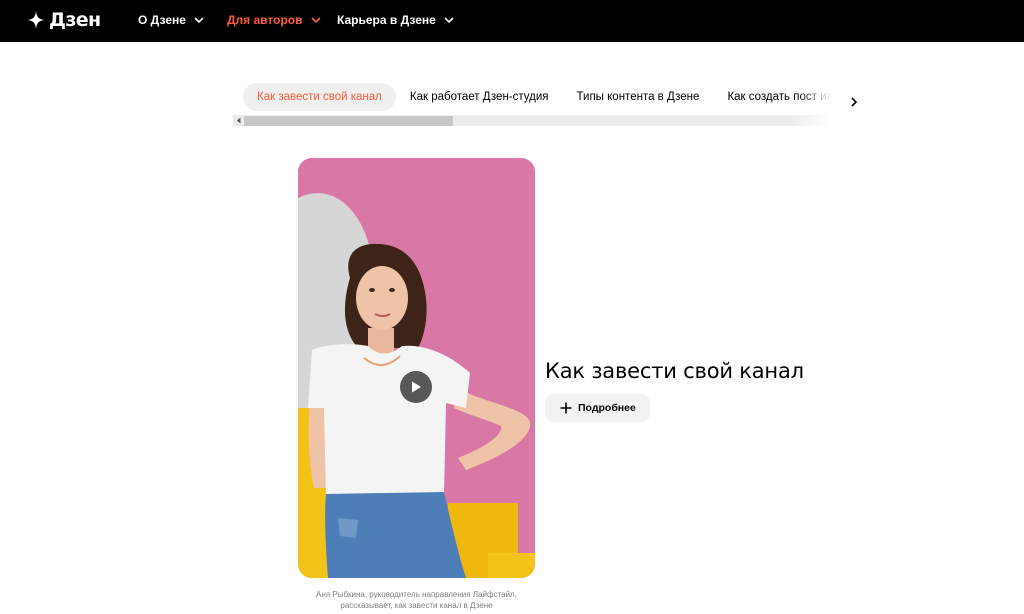  I want to click on play-icon, so click(416, 387).